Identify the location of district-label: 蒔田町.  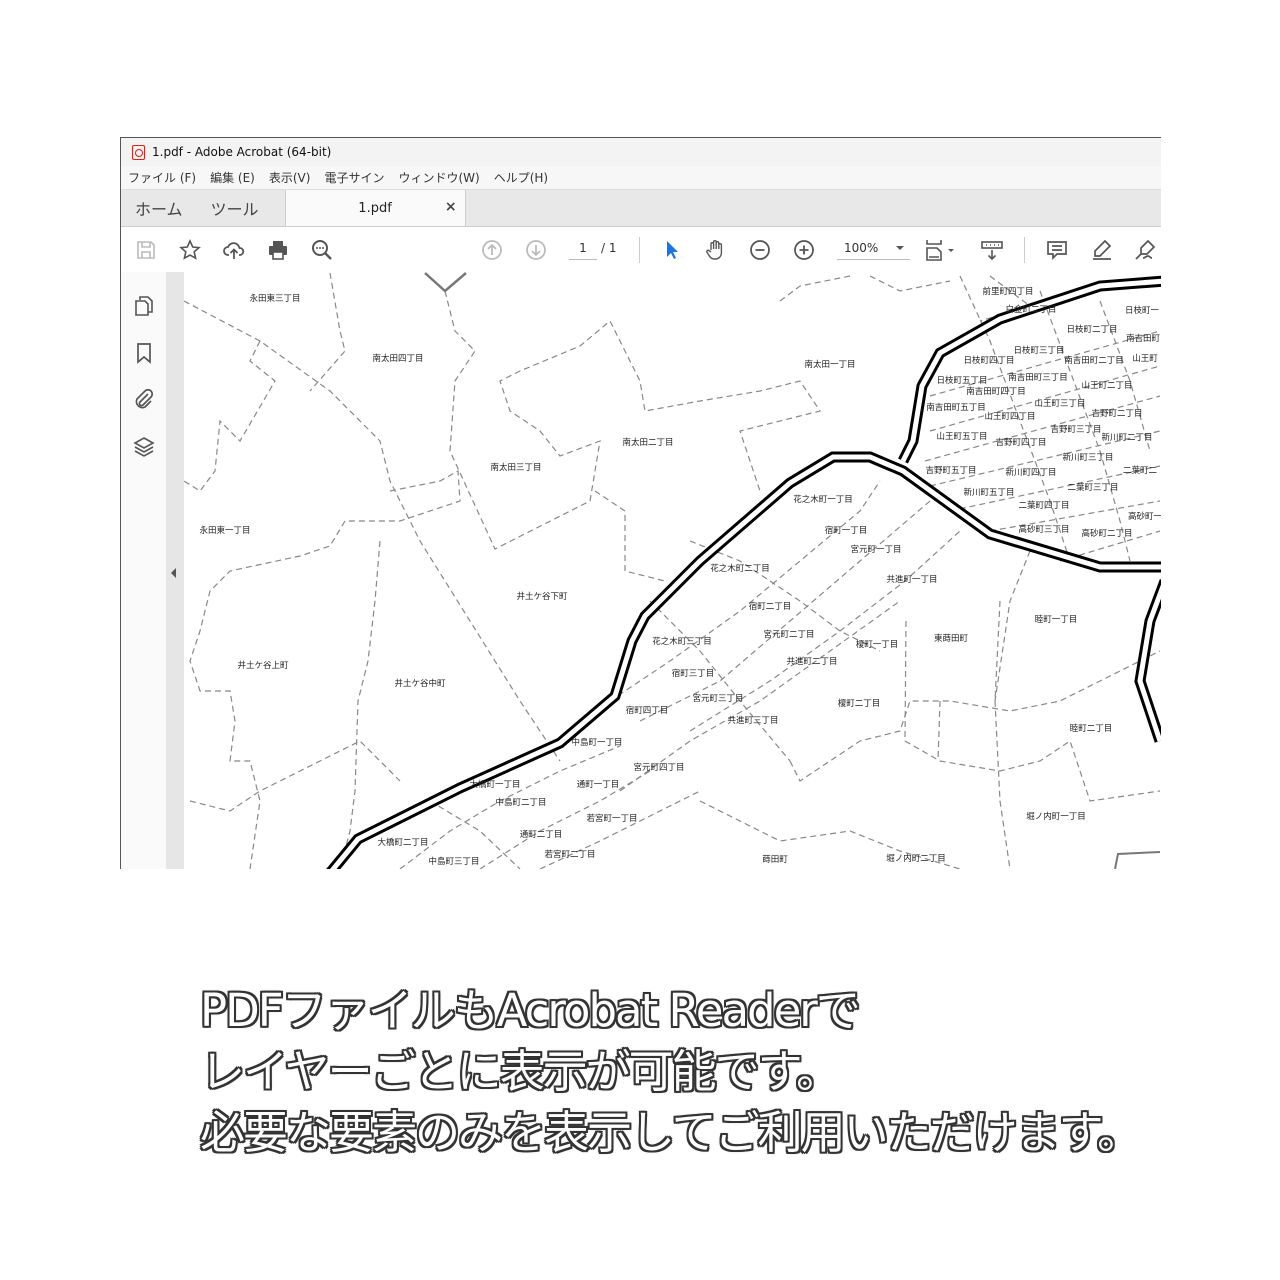
(775, 859).